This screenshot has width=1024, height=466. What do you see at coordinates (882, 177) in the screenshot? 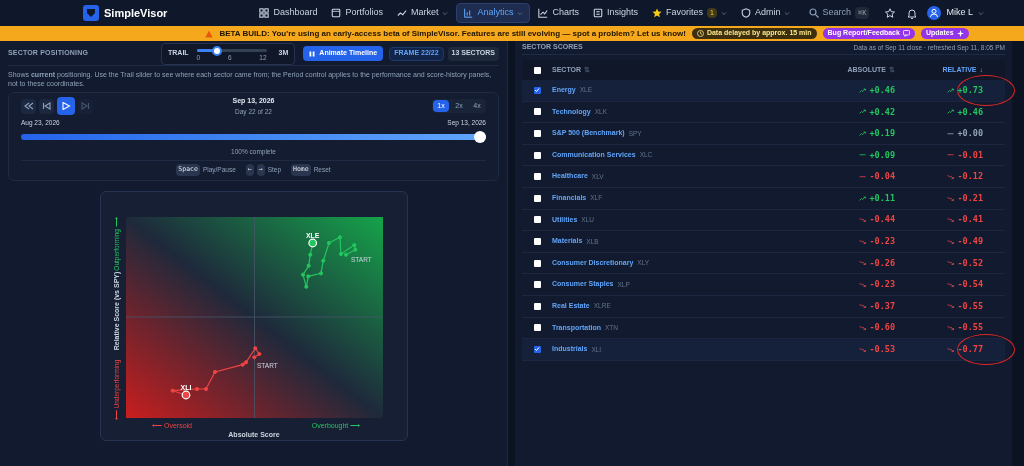
I see `score-value: -0.04` at bounding box center [882, 177].